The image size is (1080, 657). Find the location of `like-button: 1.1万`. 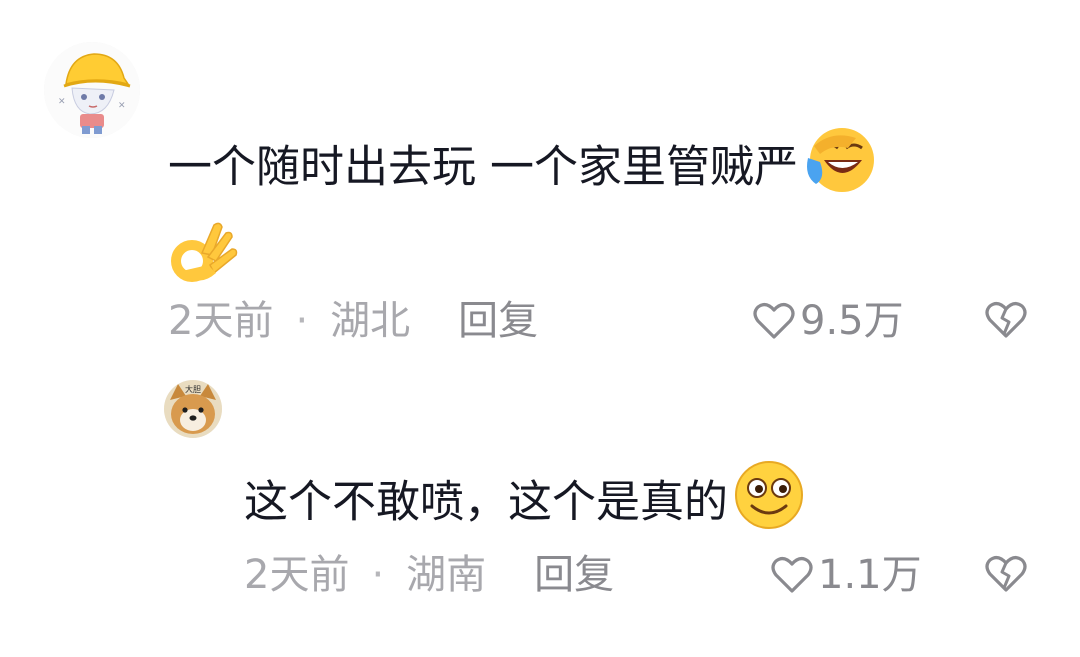

like-button: 1.1万 is located at coordinates (846, 575).